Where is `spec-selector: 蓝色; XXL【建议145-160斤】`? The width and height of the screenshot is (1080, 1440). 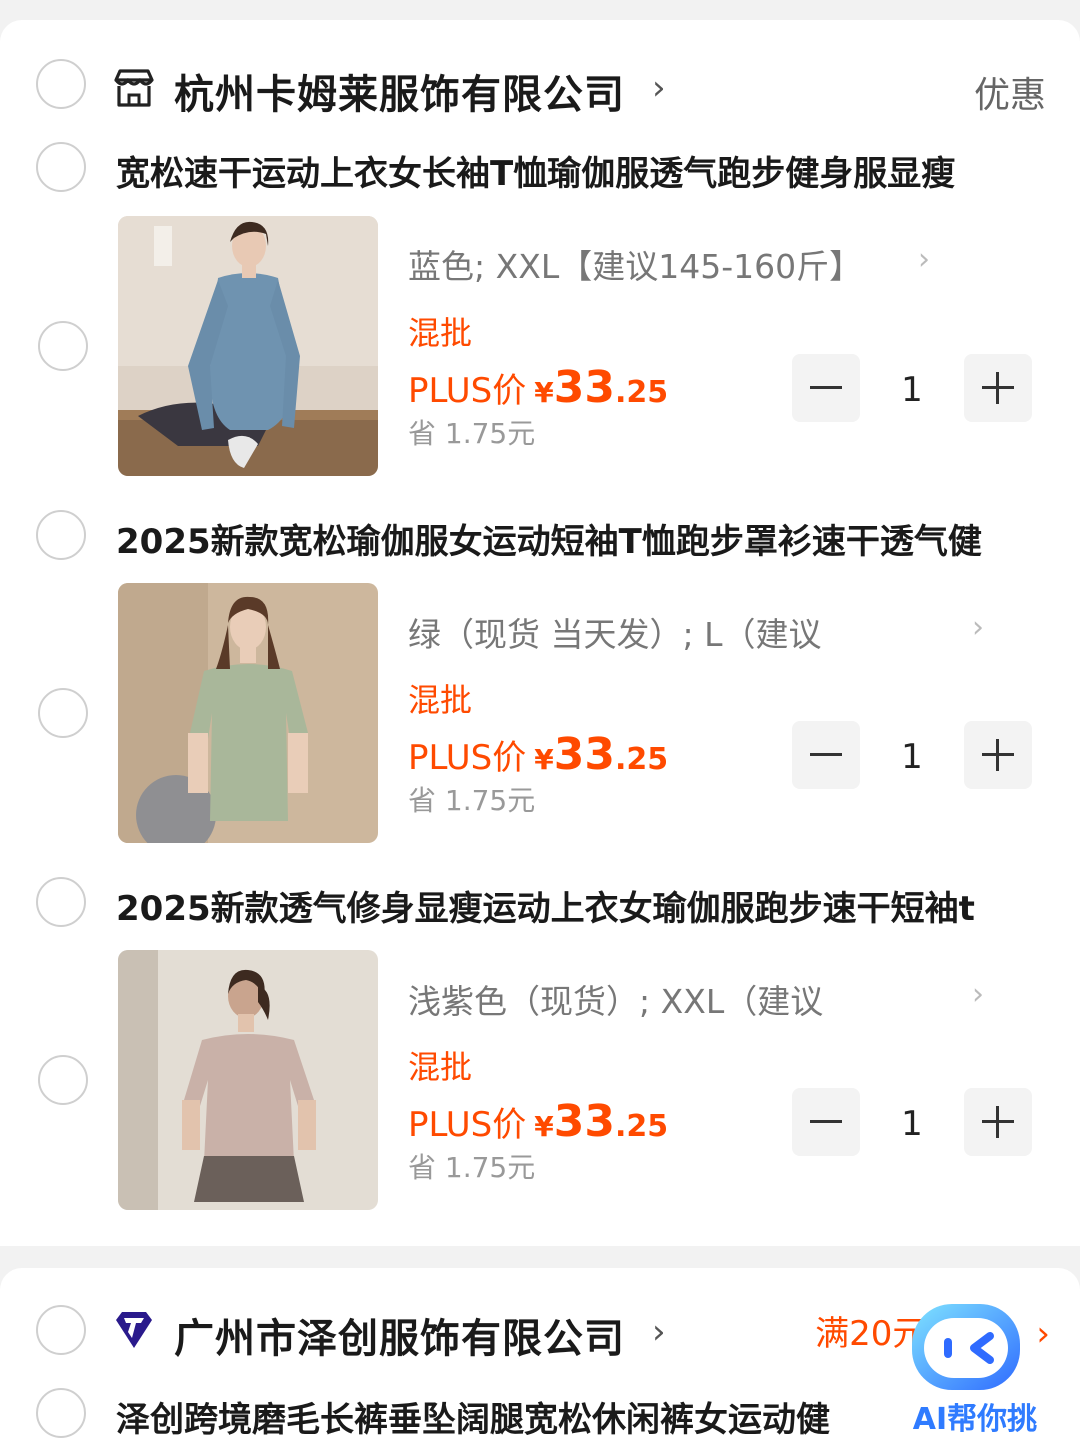
spec-selector: 蓝色; XXL【建议145-160斤】 is located at coordinates (635, 264).